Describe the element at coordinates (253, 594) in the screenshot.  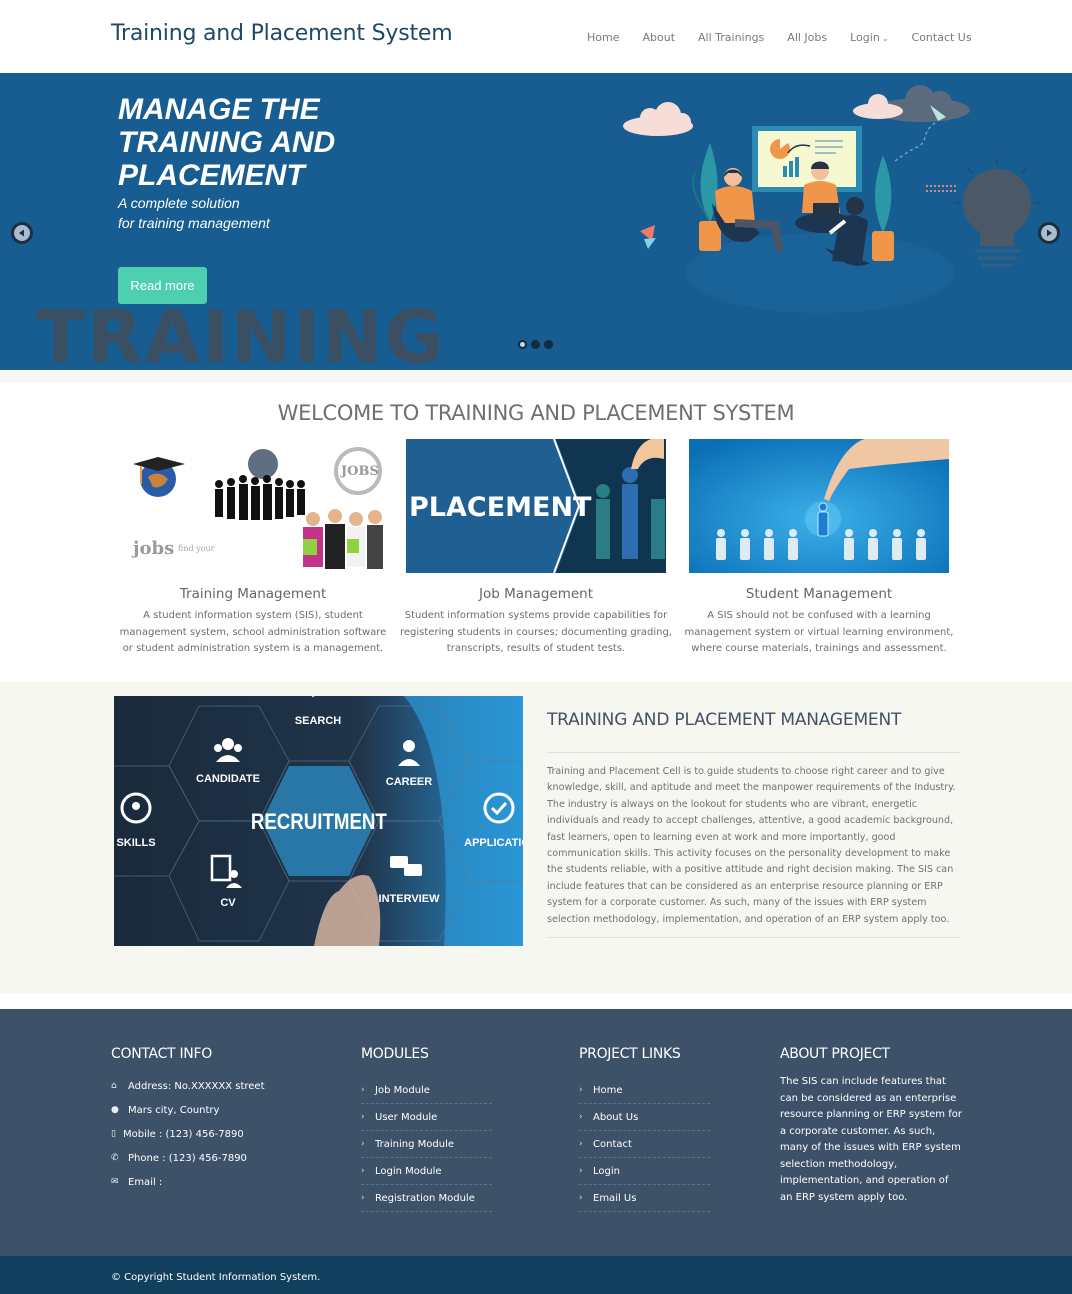
I see `card-title: Training Management` at that location.